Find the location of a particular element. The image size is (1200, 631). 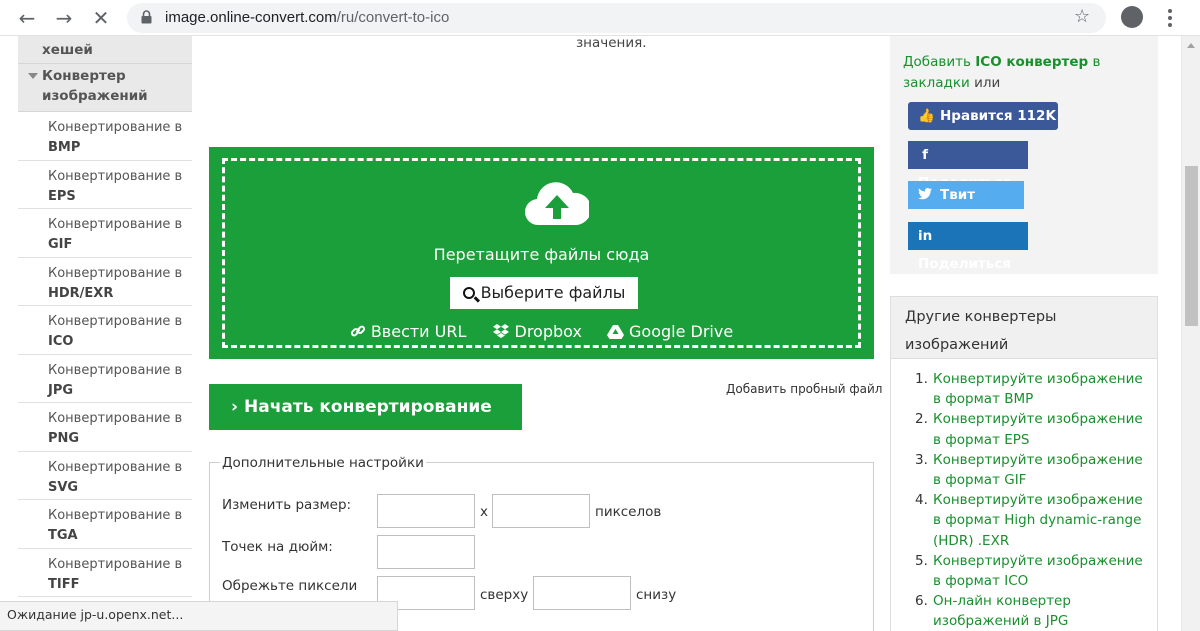

other-converter-link: 2. Конвертируйте изображение в формат EPS is located at coordinates (1032, 429).